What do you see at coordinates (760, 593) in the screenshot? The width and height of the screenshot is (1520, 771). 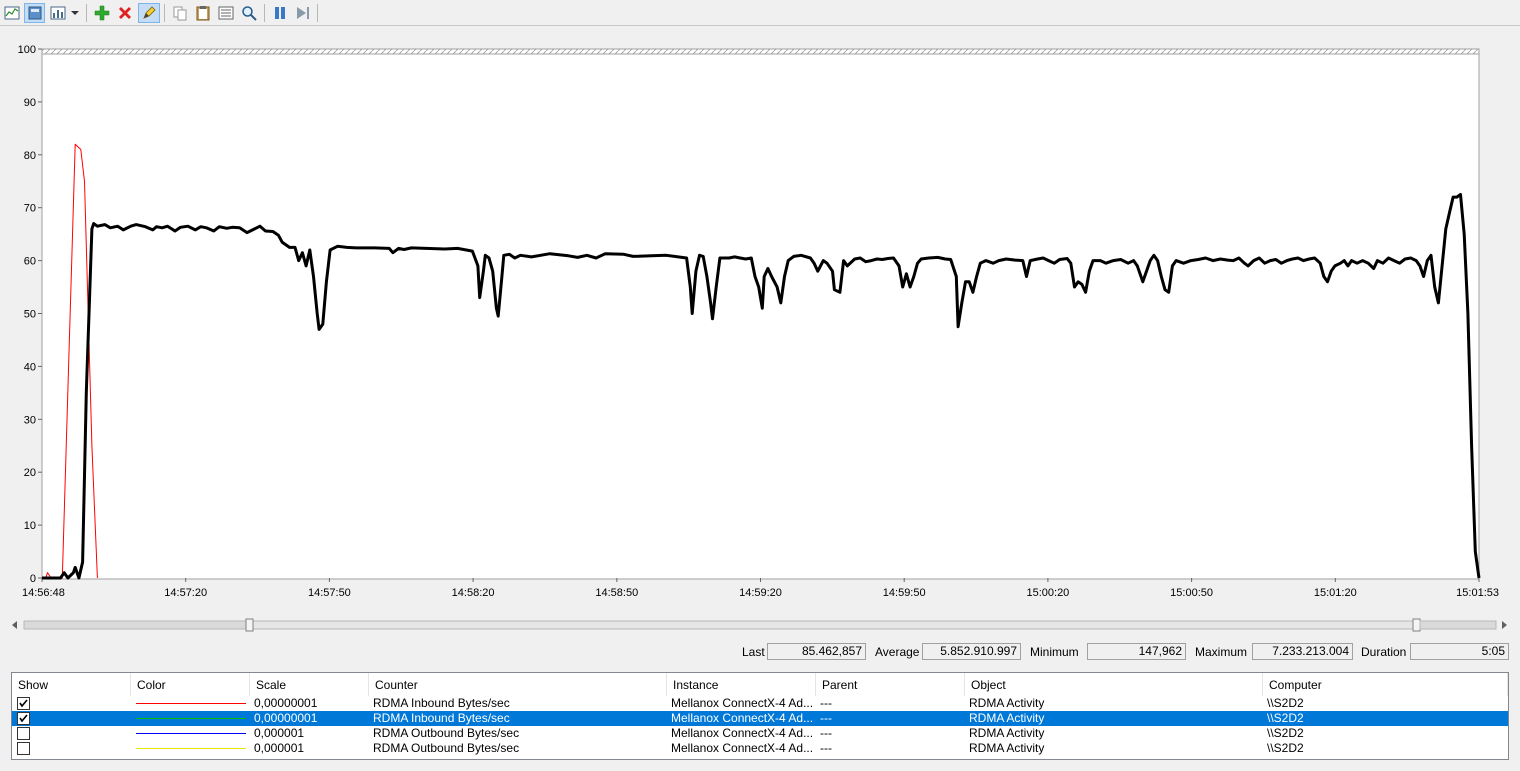 I see `x-tick-label: 14:59:20` at bounding box center [760, 593].